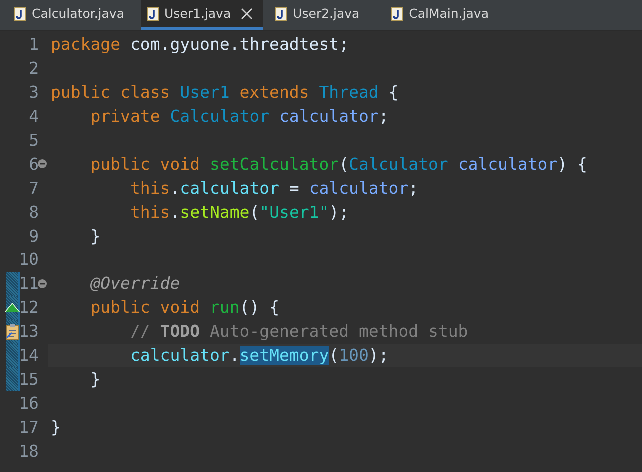 The height and width of the screenshot is (472, 642). I want to click on code-line: private Calculator calculator;, so click(239, 116).